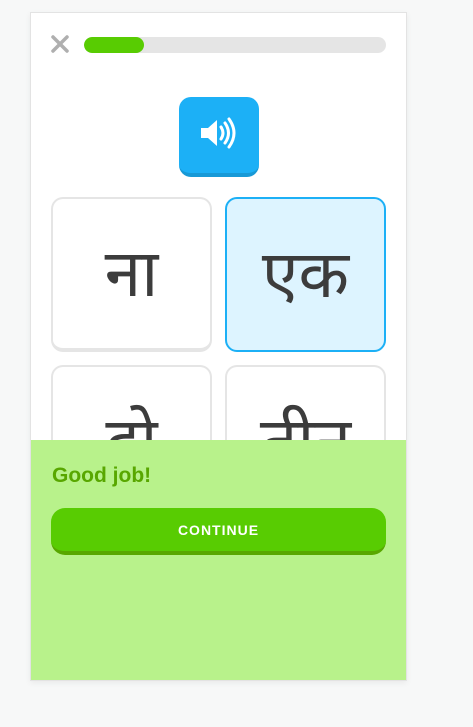 The image size is (473, 727). I want to click on play-audio-button, so click(219, 137).